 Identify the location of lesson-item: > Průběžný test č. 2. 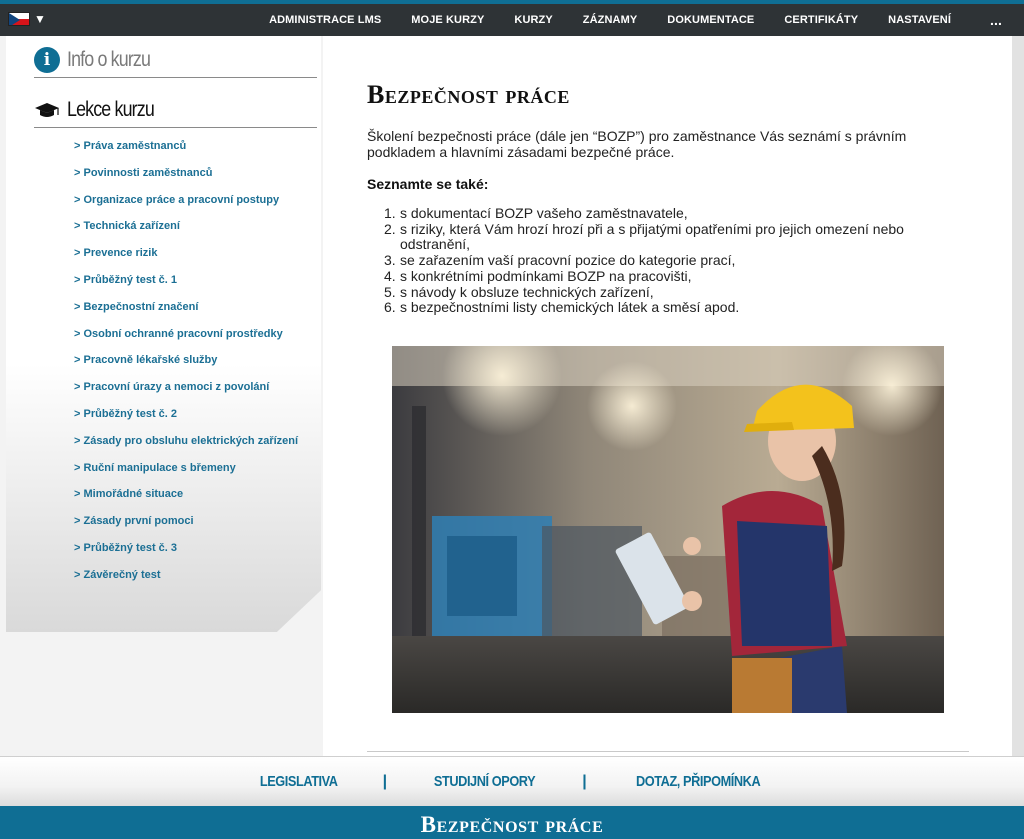
(186, 419).